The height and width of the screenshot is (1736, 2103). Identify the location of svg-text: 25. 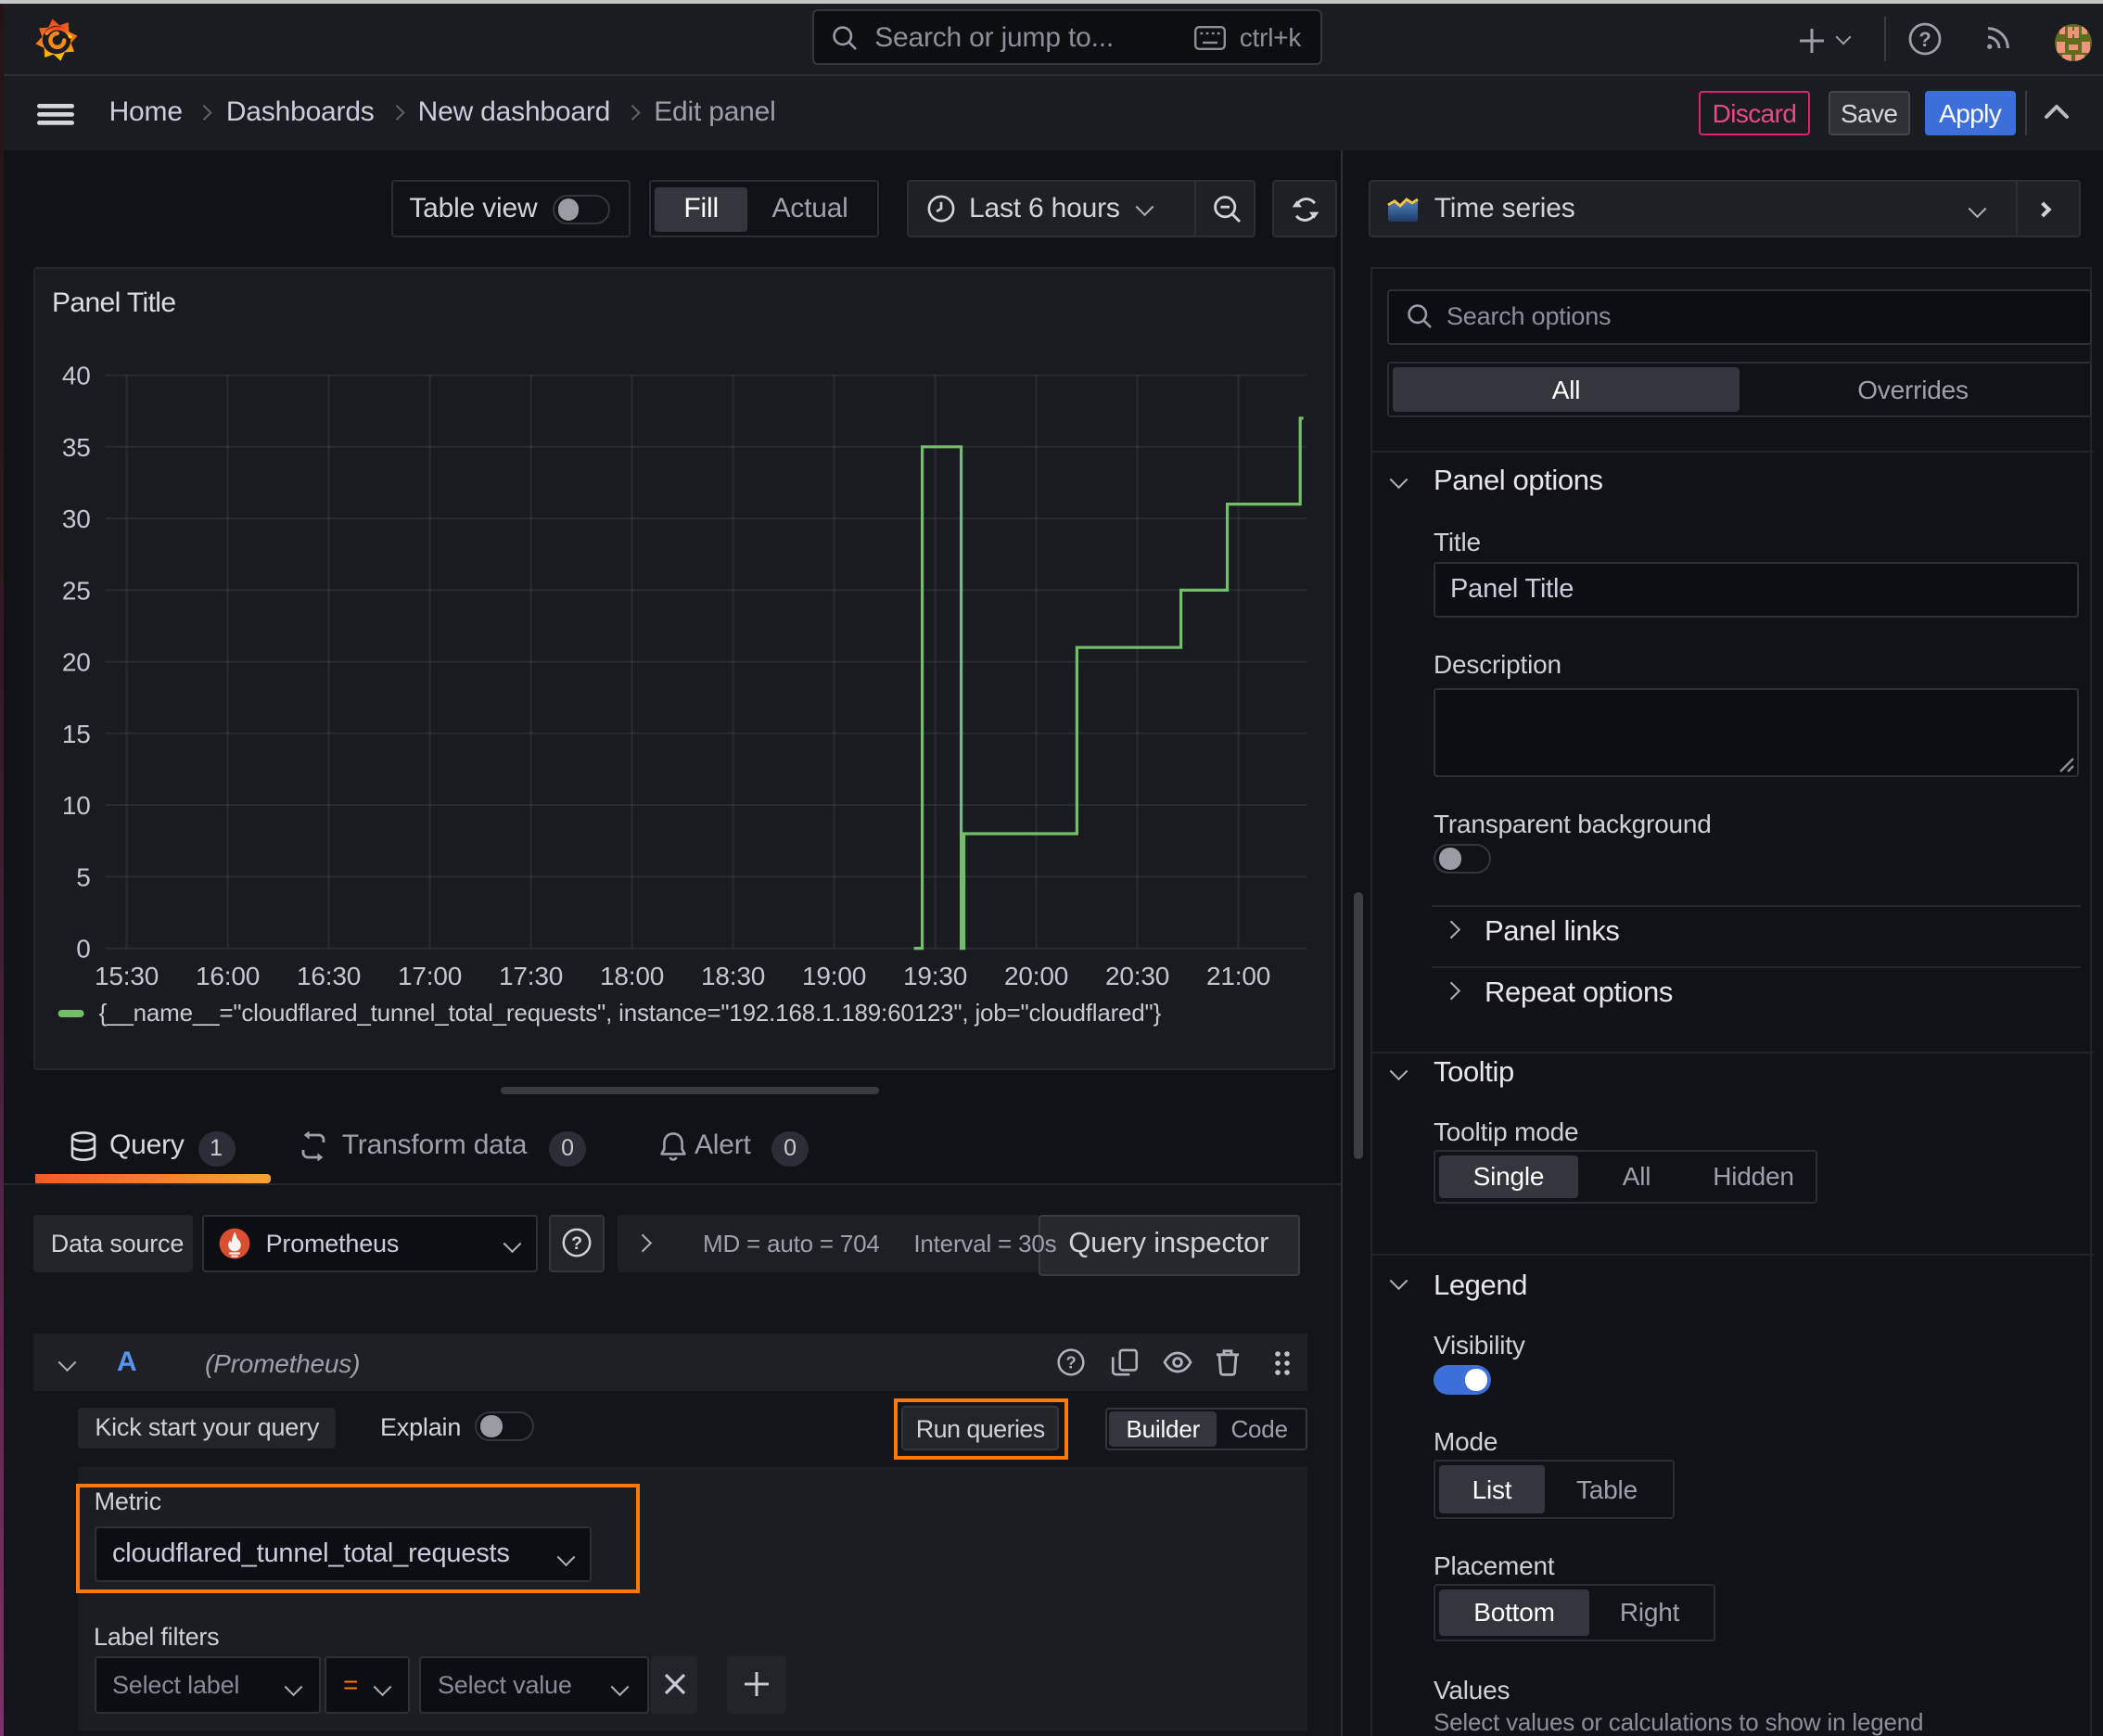
(75, 589).